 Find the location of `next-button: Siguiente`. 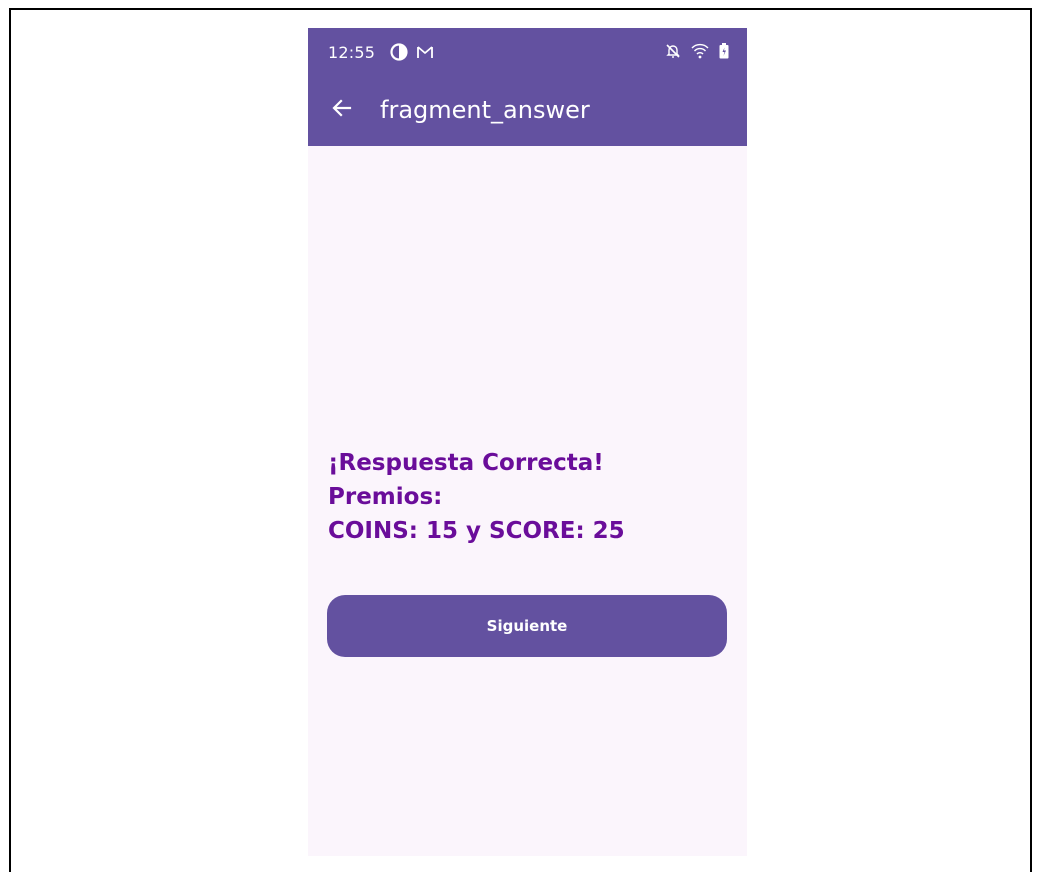

next-button: Siguiente is located at coordinates (527, 626).